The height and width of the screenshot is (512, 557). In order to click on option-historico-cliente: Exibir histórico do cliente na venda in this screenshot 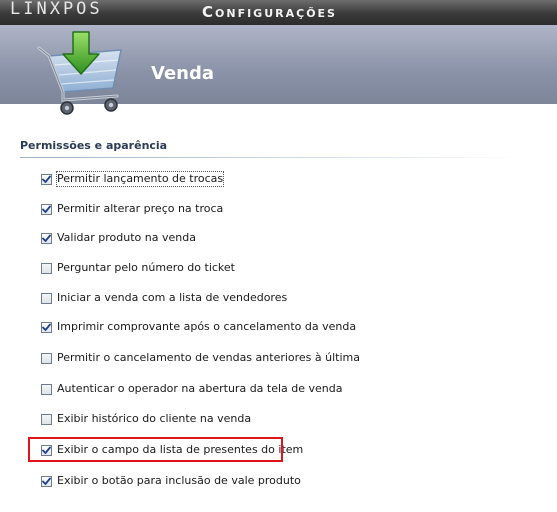, I will do `click(146, 419)`.